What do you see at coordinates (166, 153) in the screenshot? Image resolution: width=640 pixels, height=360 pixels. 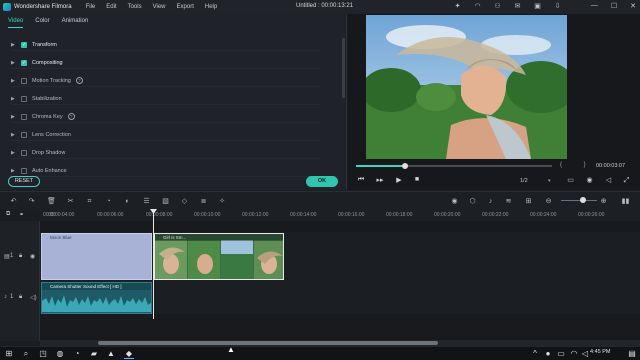 I see `property-row-drop-shadow: ▶ Drop Shadow` at bounding box center [166, 153].